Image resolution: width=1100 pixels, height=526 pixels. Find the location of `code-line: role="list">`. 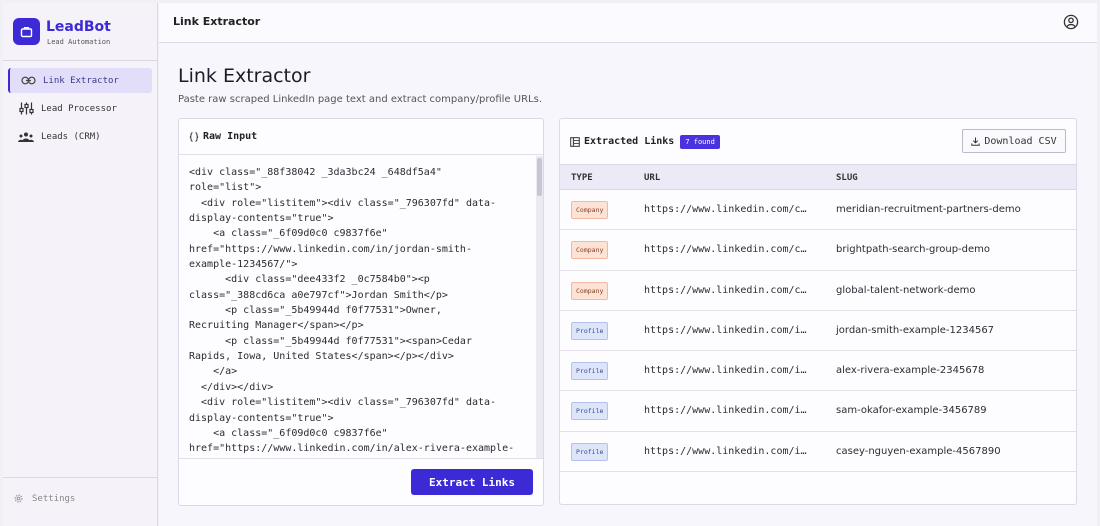

code-line: role="list"> is located at coordinates (225, 188).